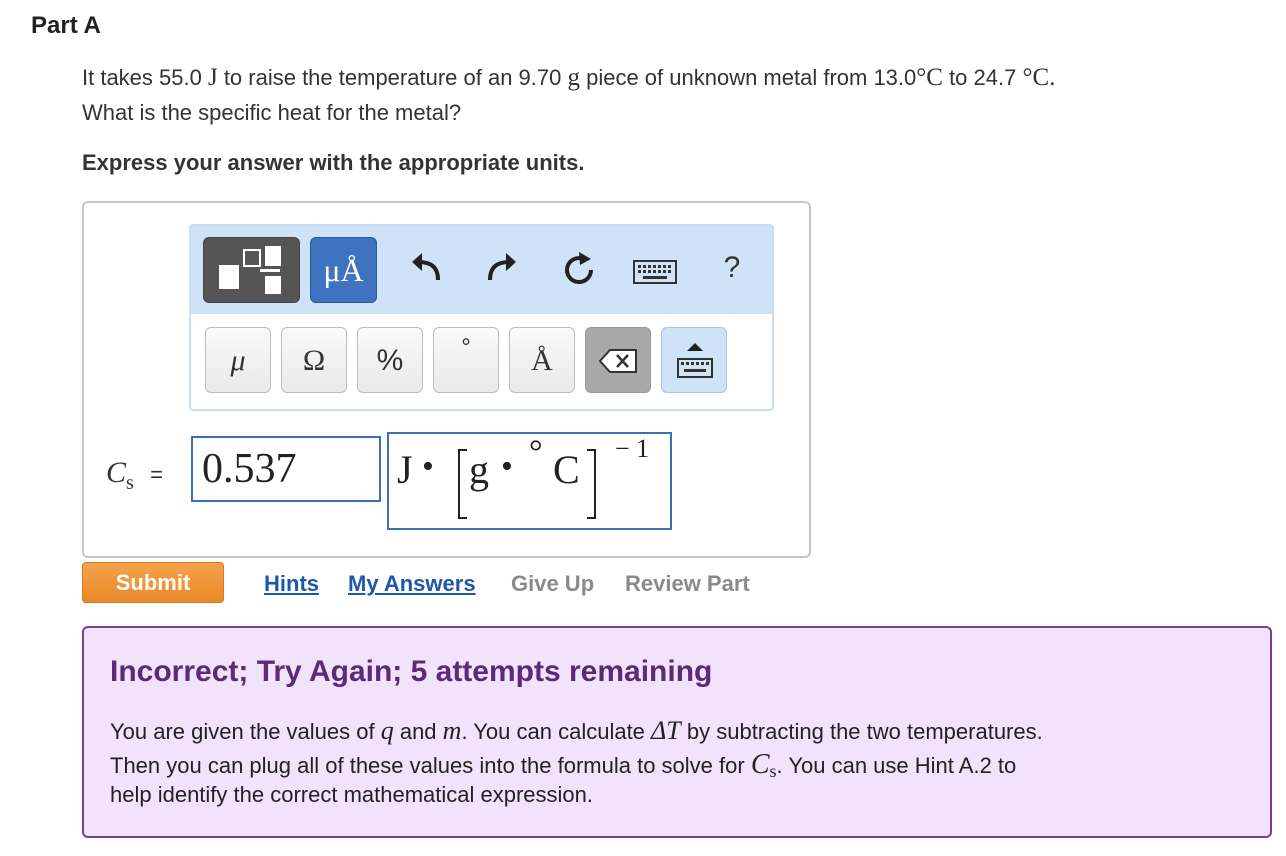 This screenshot has width=1286, height=856. I want to click on feedback-text: by subtracting the two temperatures., so click(861, 731).